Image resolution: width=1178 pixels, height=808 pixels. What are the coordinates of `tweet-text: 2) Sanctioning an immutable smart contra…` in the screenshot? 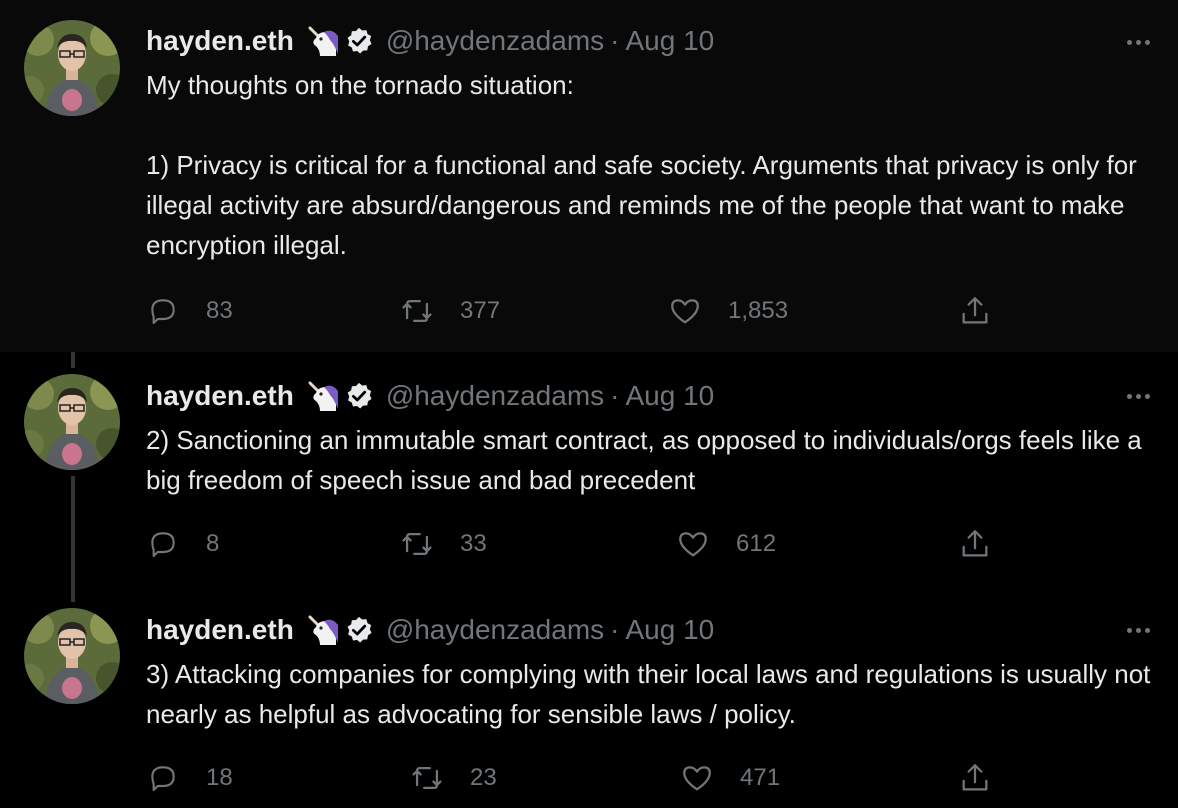 It's located at (651, 460).